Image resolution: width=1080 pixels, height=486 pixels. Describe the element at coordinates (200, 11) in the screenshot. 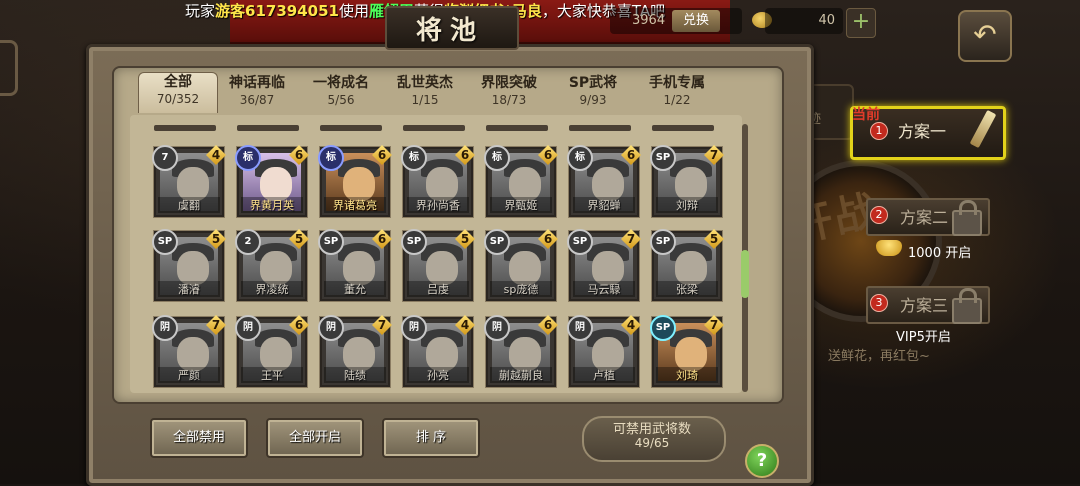

I see `marquee-prefix: 玩家` at that location.